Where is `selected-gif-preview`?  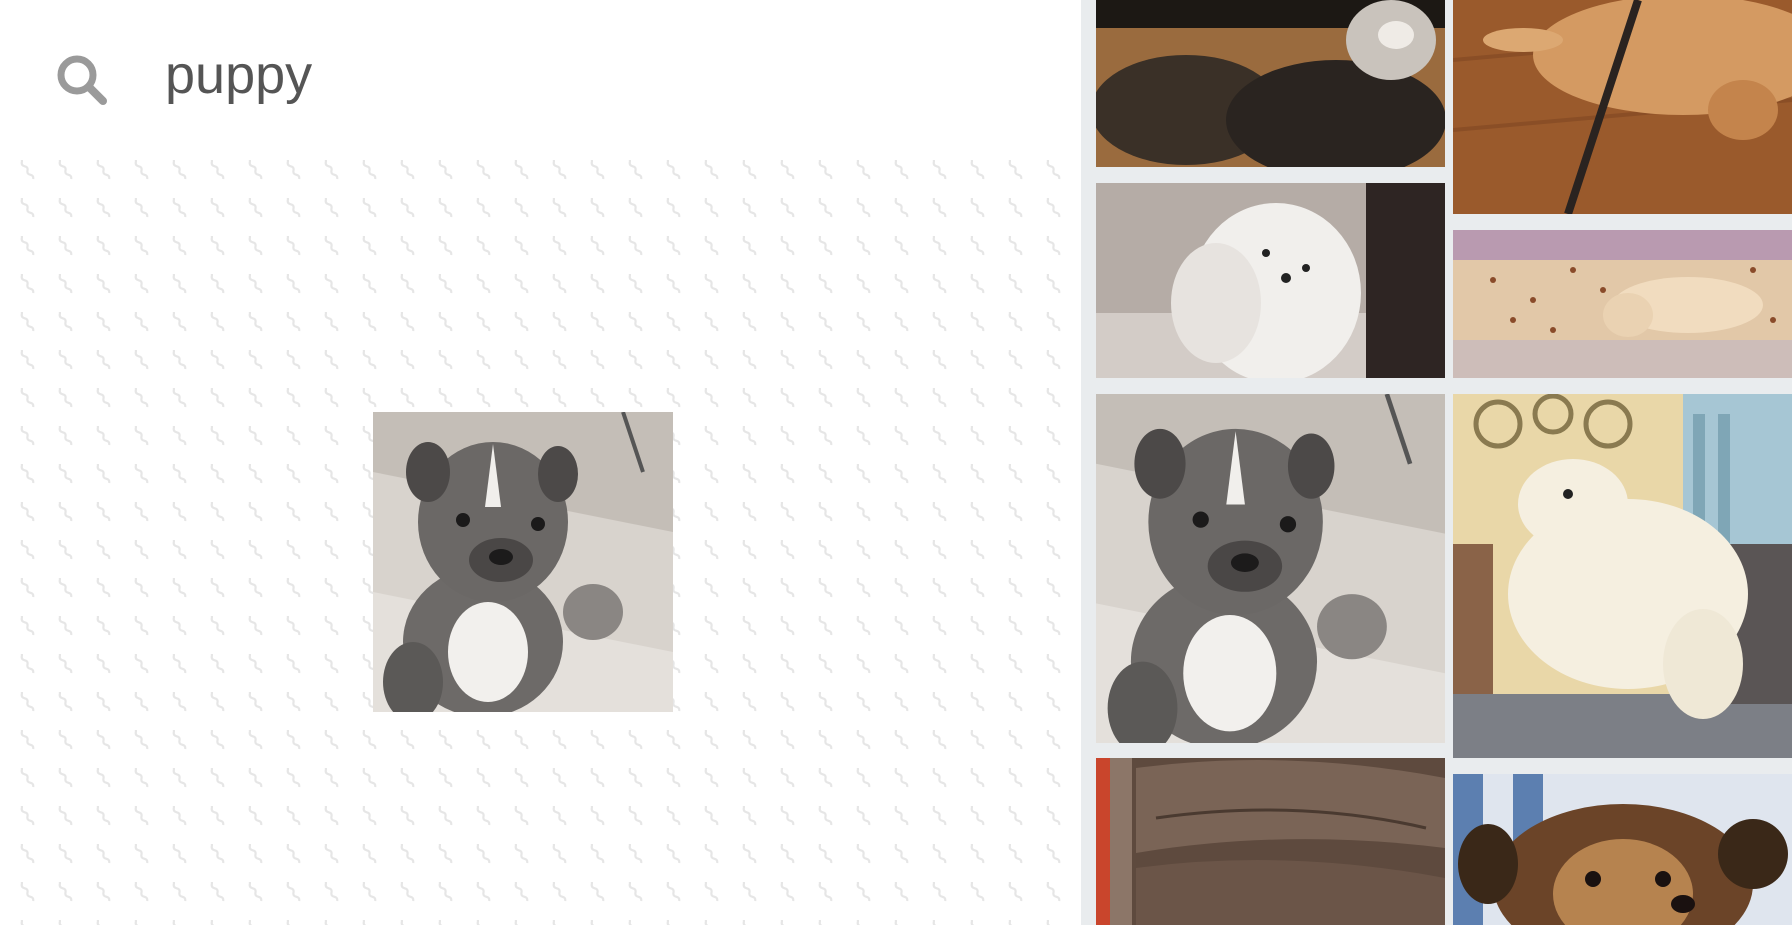 selected-gif-preview is located at coordinates (523, 562).